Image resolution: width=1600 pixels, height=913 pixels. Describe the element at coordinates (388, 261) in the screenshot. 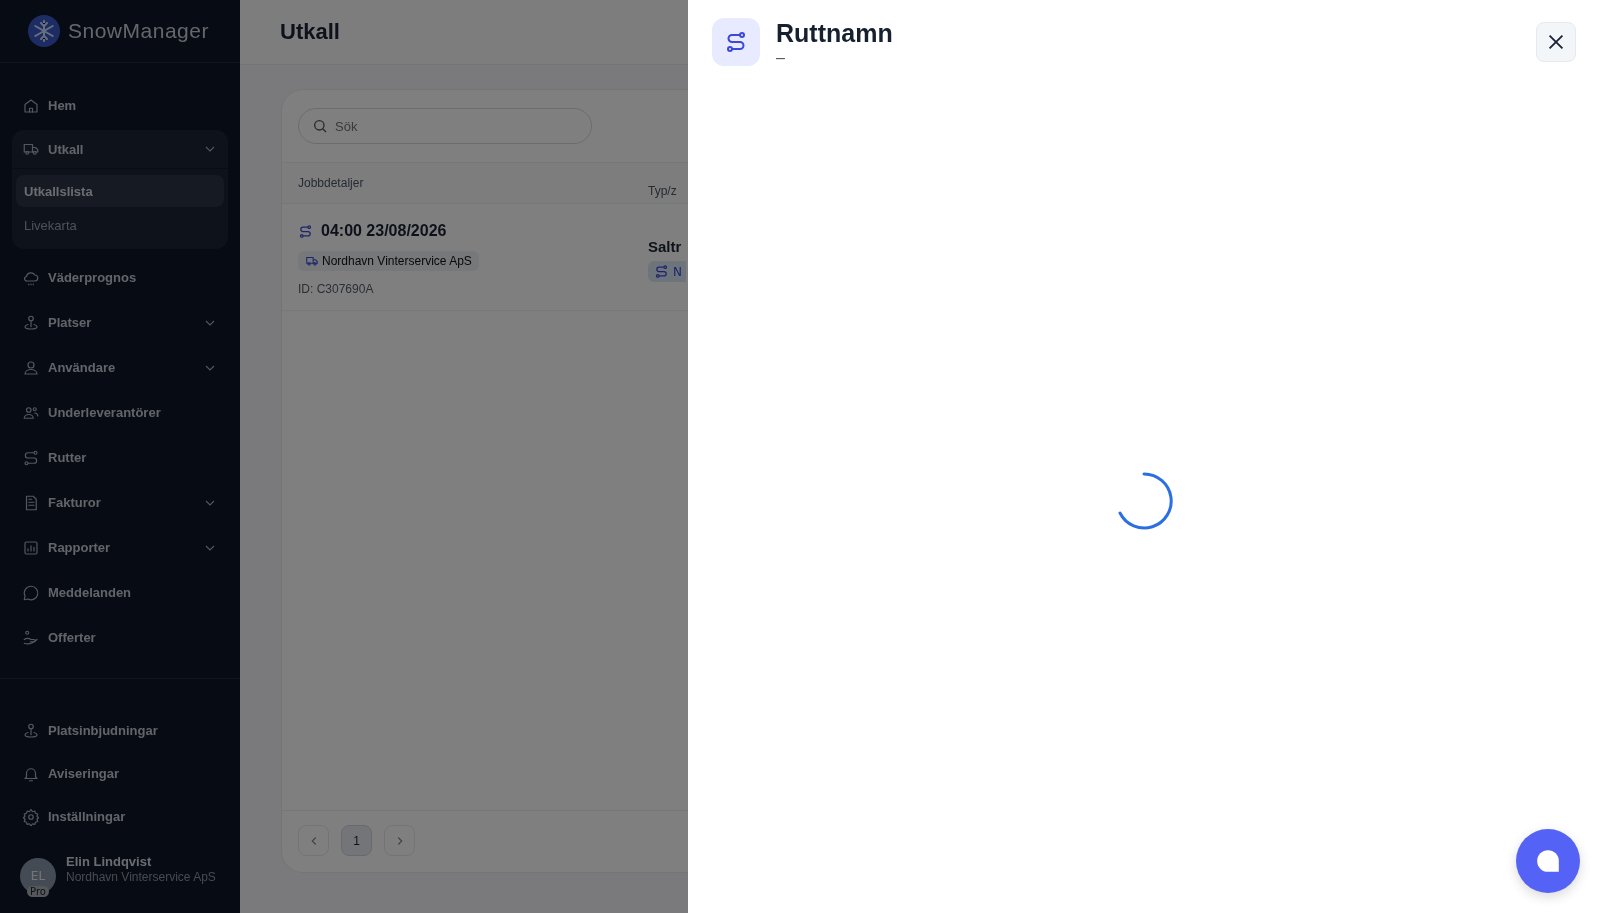

I see `company-tag: Nordhavn Vinterservice ApS` at that location.